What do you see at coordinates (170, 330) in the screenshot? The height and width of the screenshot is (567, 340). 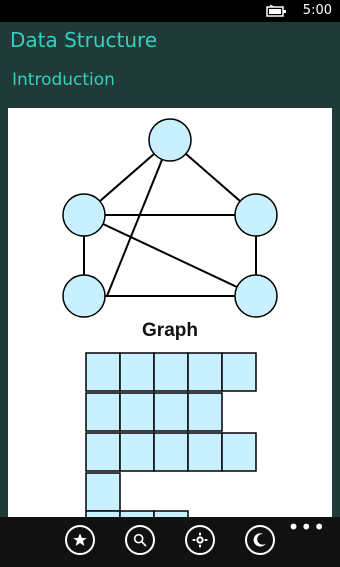 I see `graph-label: Graph` at bounding box center [170, 330].